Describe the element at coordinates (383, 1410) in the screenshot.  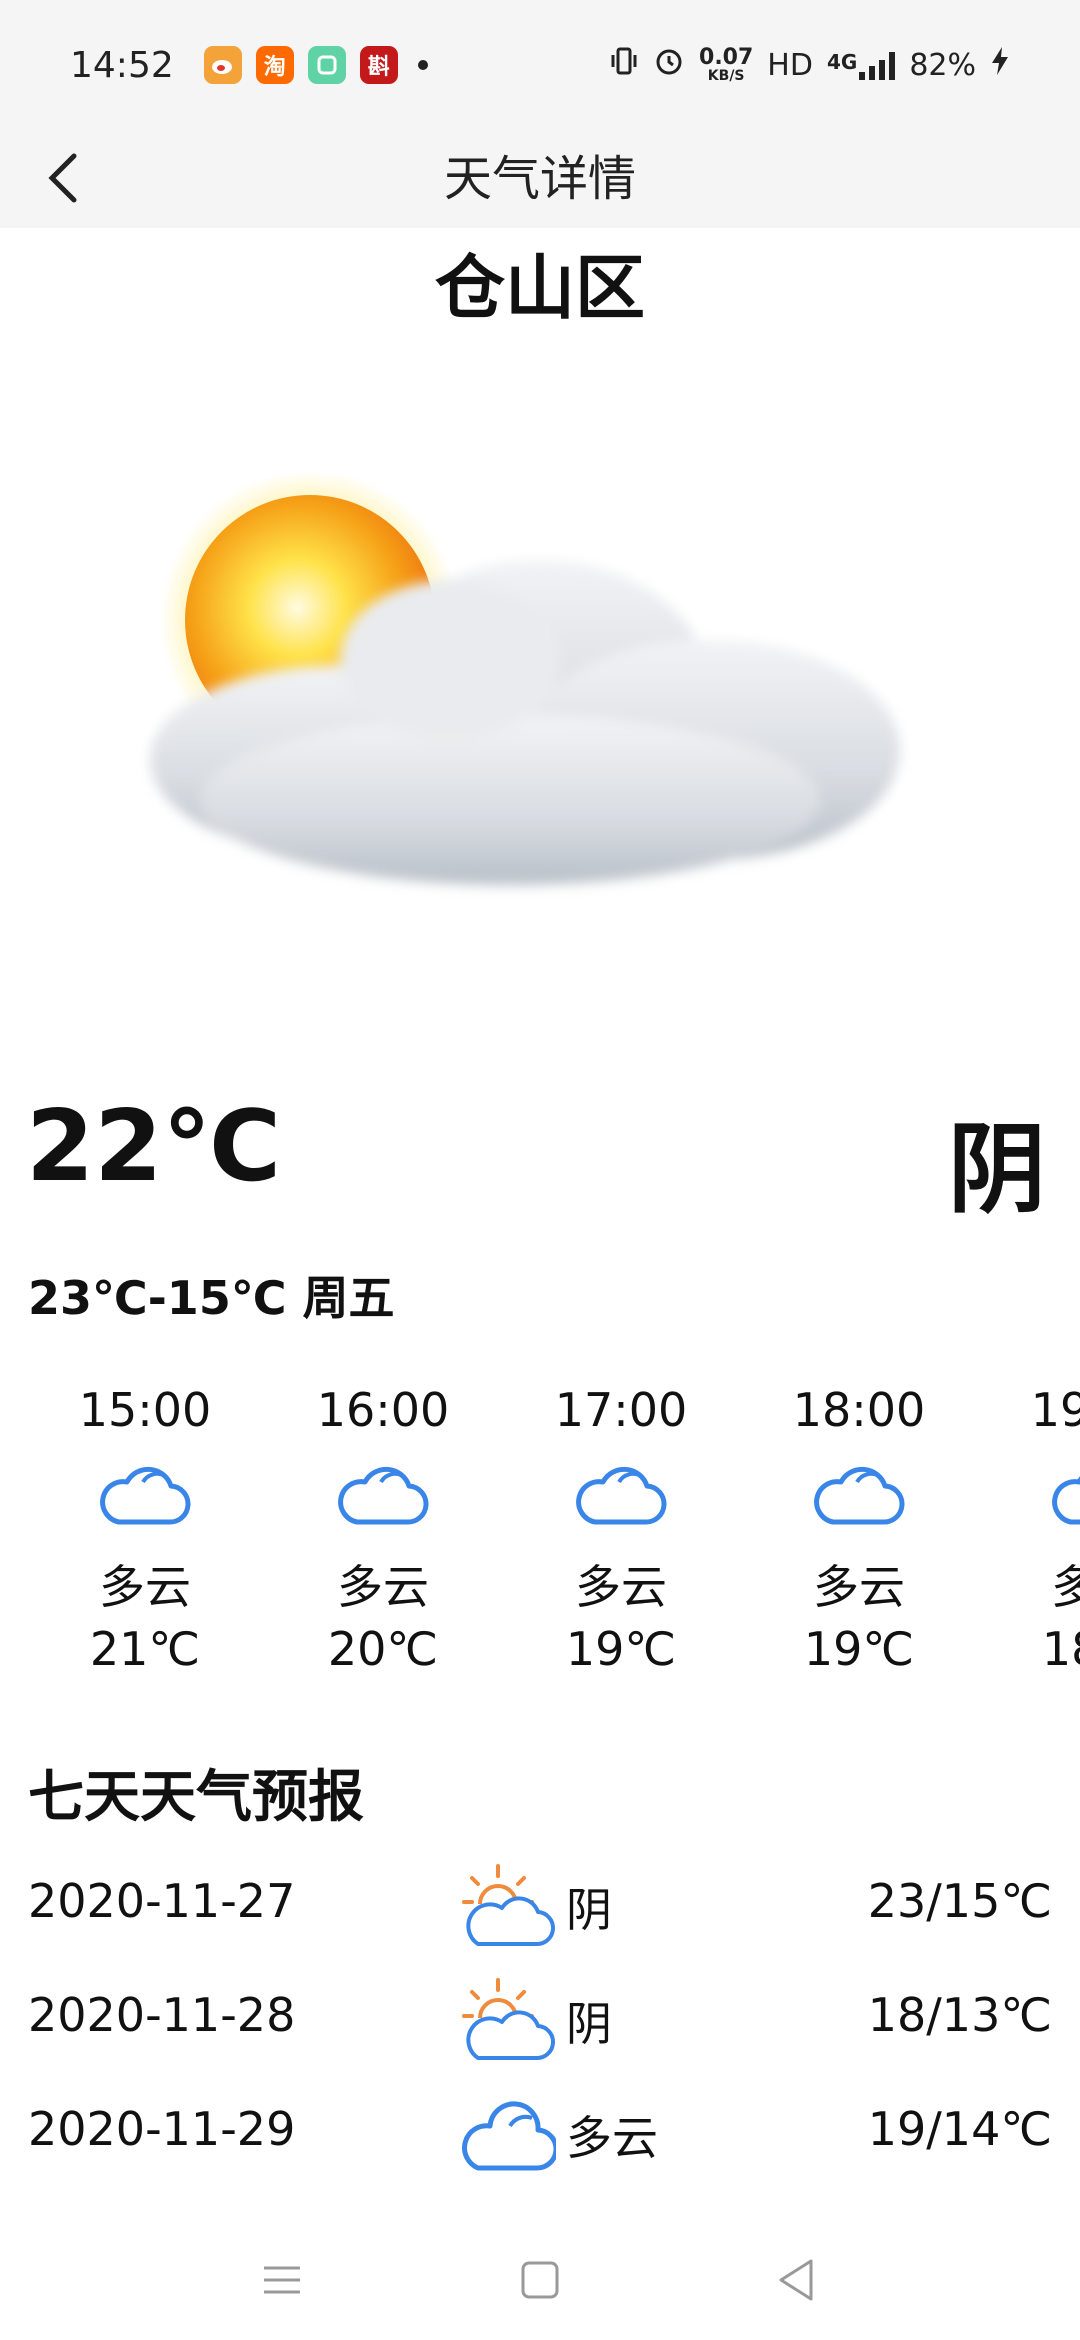
I see `hourly-time: 16:00` at that location.